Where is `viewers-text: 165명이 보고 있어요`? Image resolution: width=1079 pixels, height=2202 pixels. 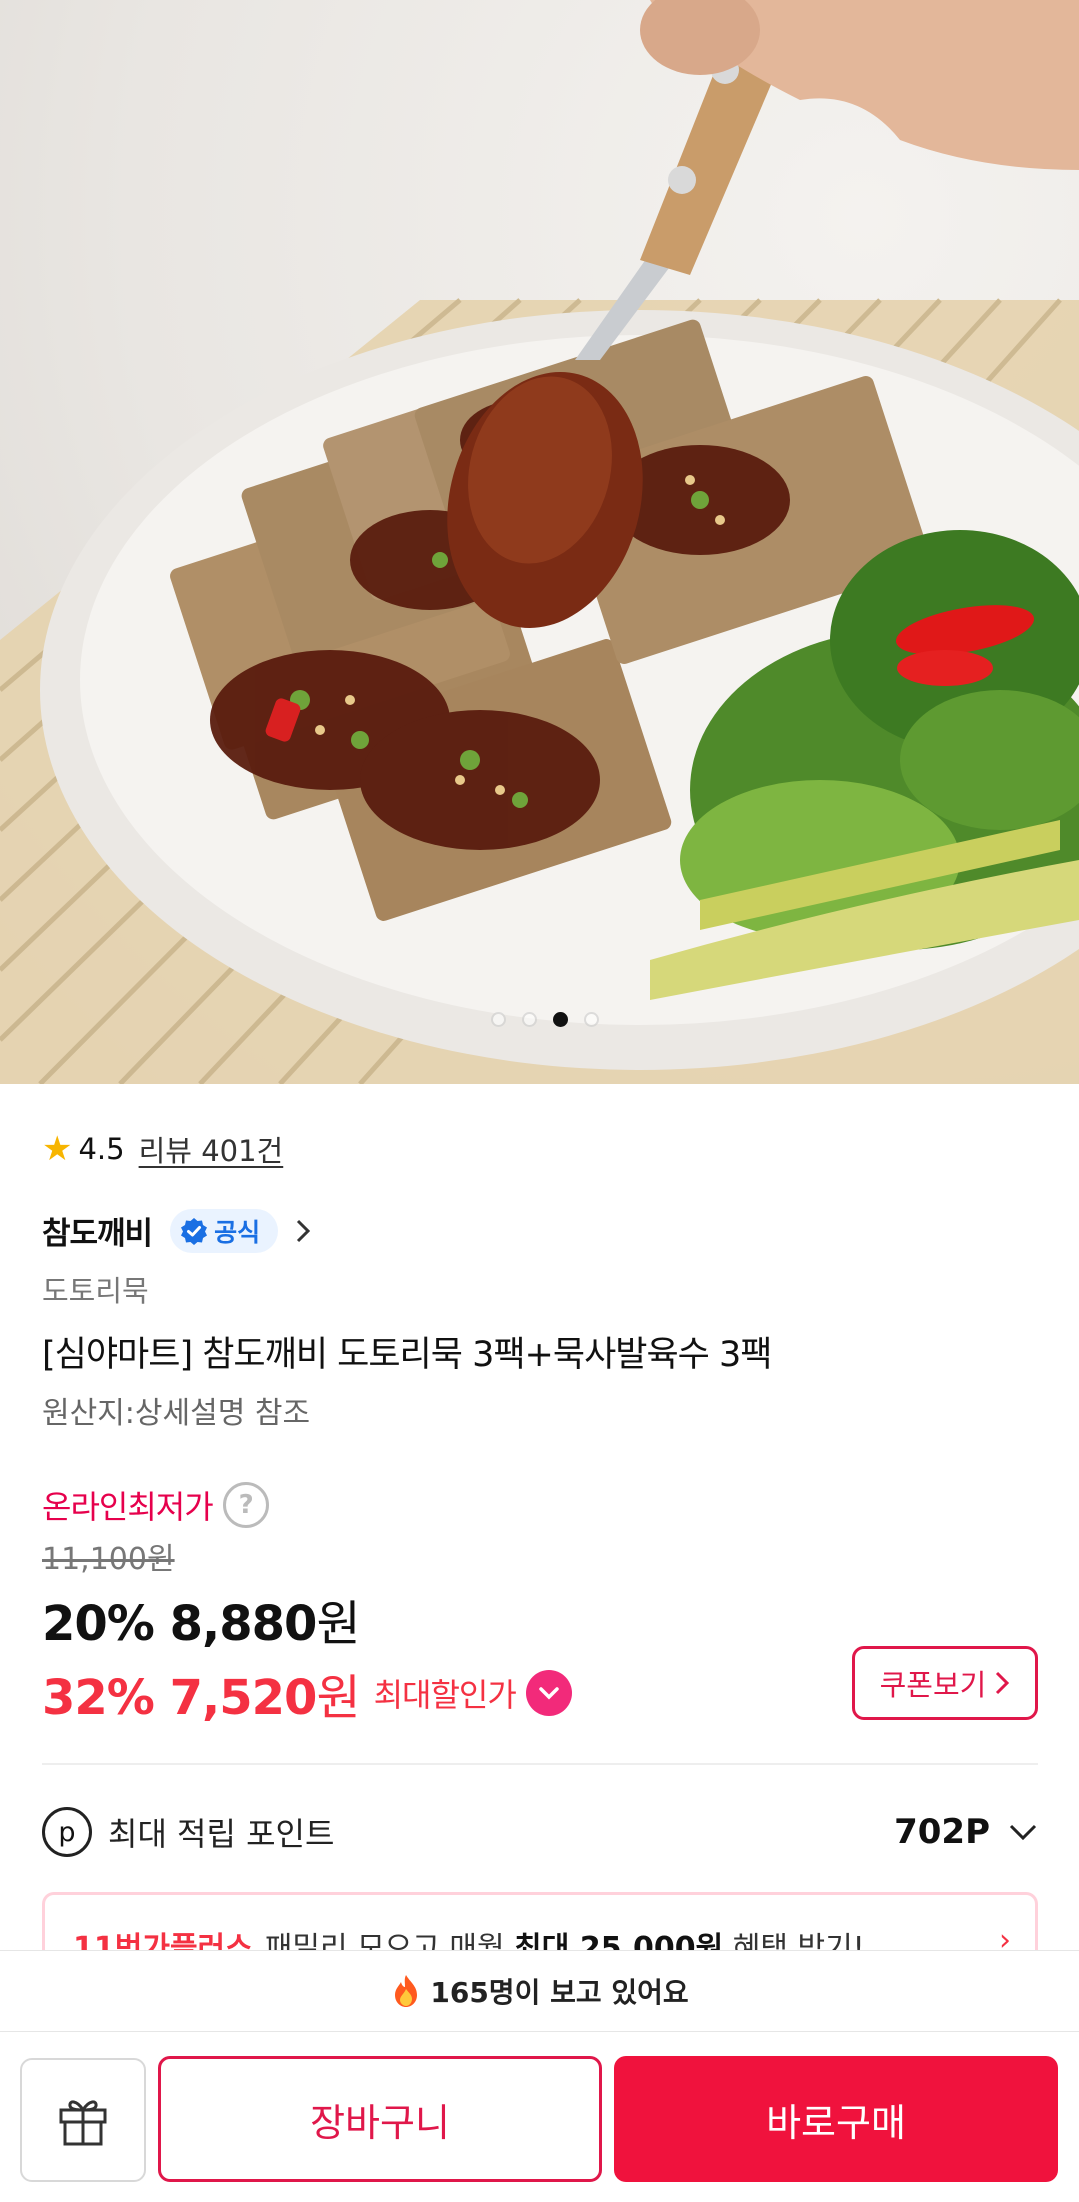
viewers-text: 165명이 보고 있어요 is located at coordinates (559, 1992).